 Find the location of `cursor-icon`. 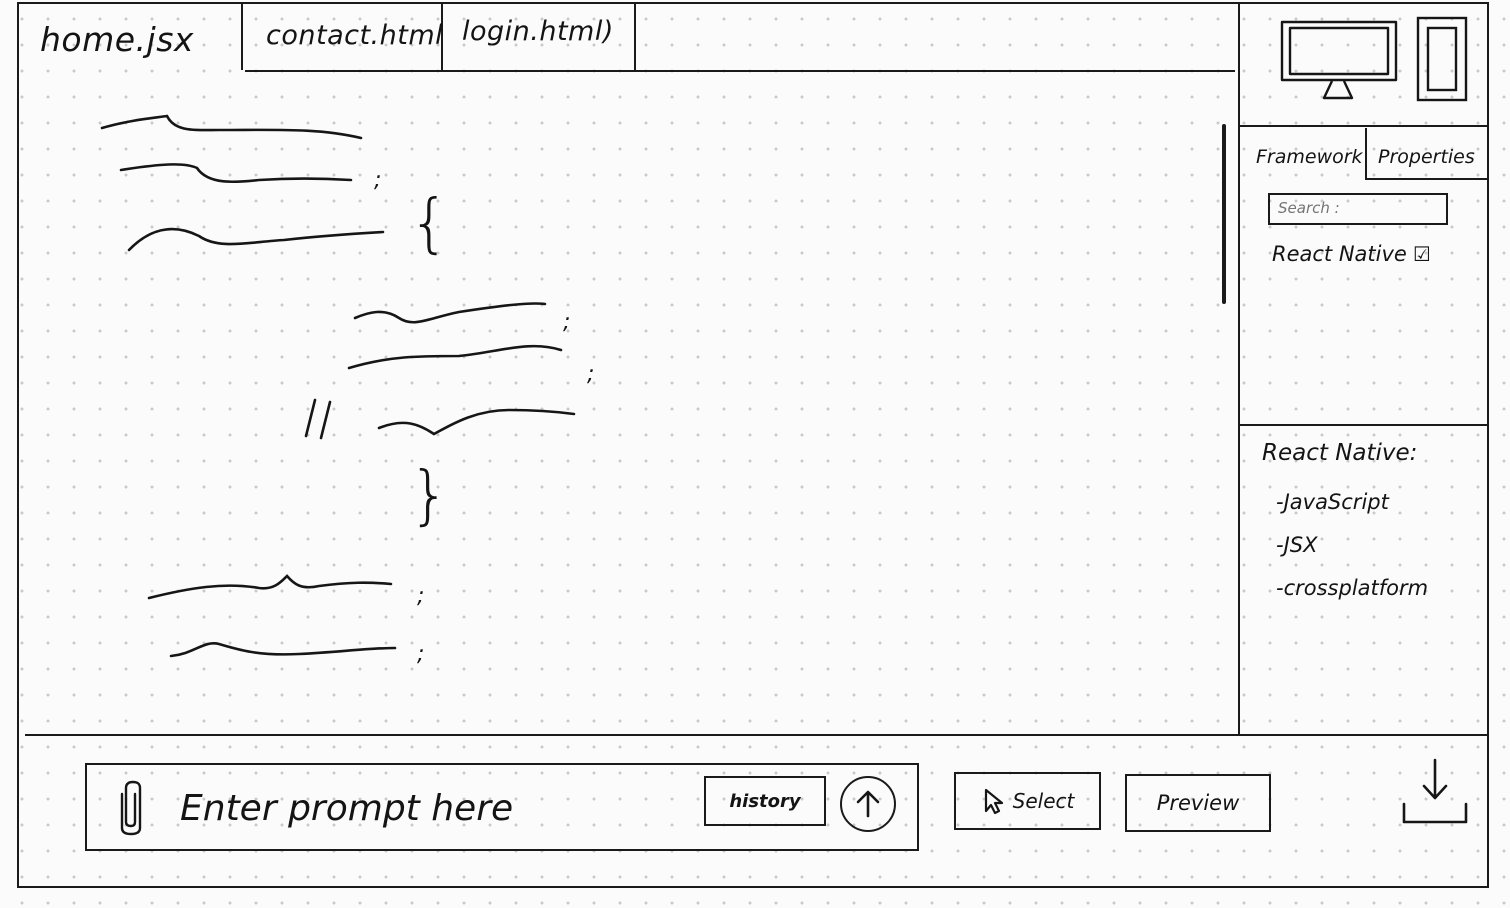

cursor-icon is located at coordinates (993, 801).